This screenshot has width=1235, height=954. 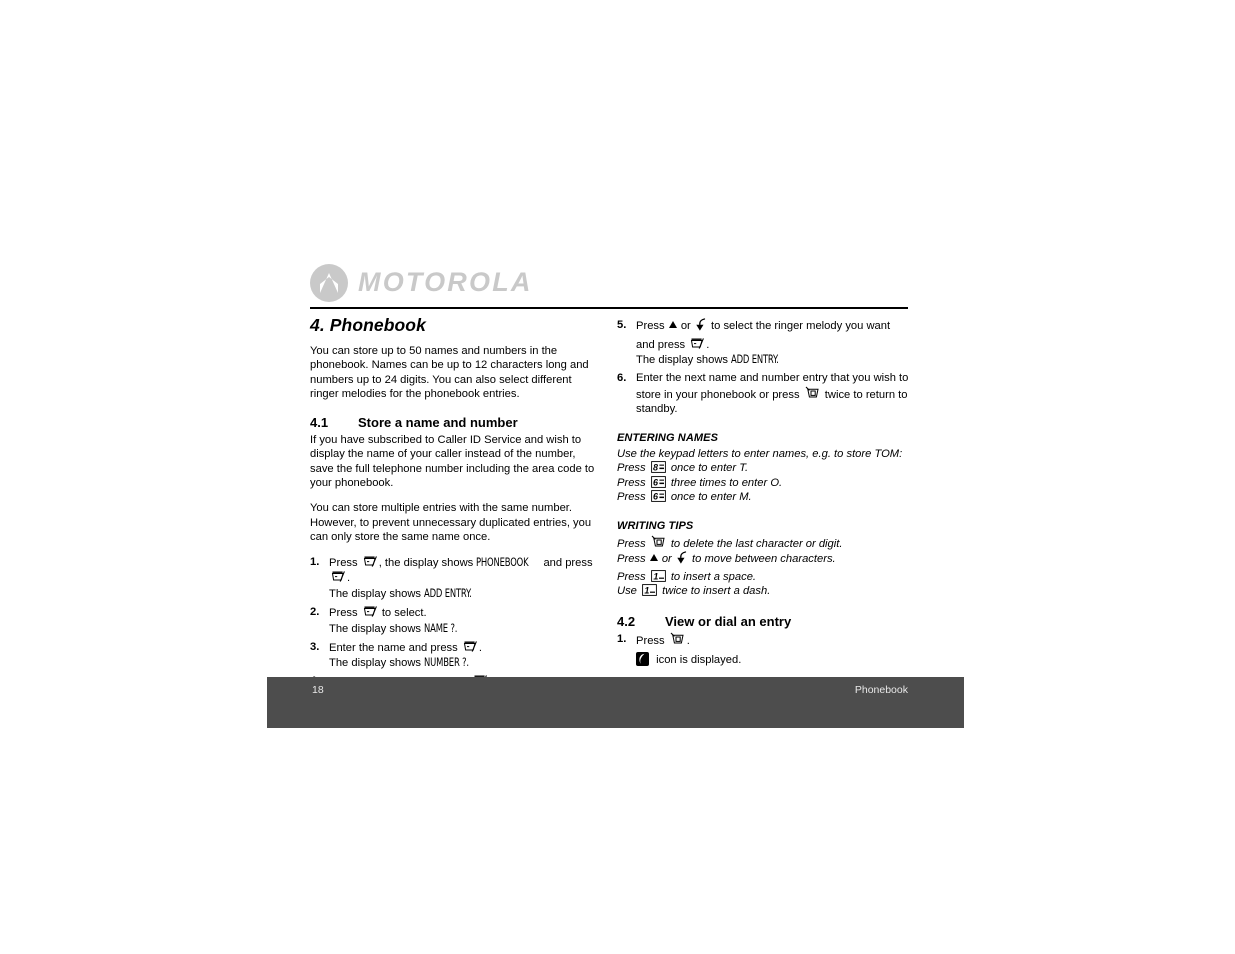 I want to click on section-heading-4-1: 4.1 Store a name and number, so click(x=456, y=422).